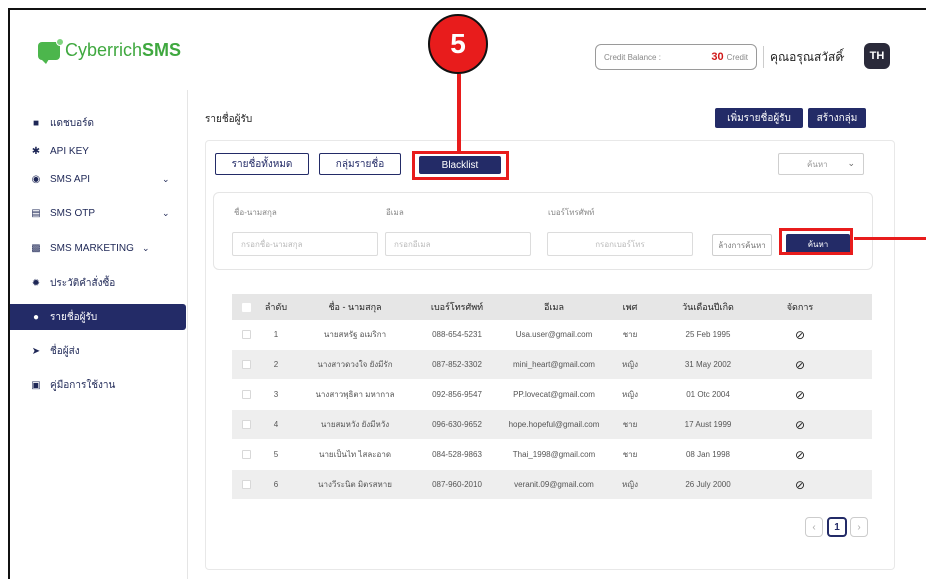 The width and height of the screenshot is (926, 579). Describe the element at coordinates (123, 50) in the screenshot. I see `logo-text: CyberrichSMS` at that location.